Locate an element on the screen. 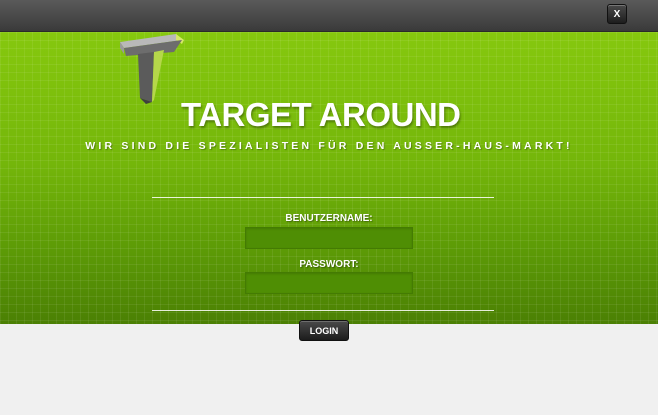 Image resolution: width=658 pixels, height=415 pixels. t-letter-logo-icon is located at coordinates (152, 69).